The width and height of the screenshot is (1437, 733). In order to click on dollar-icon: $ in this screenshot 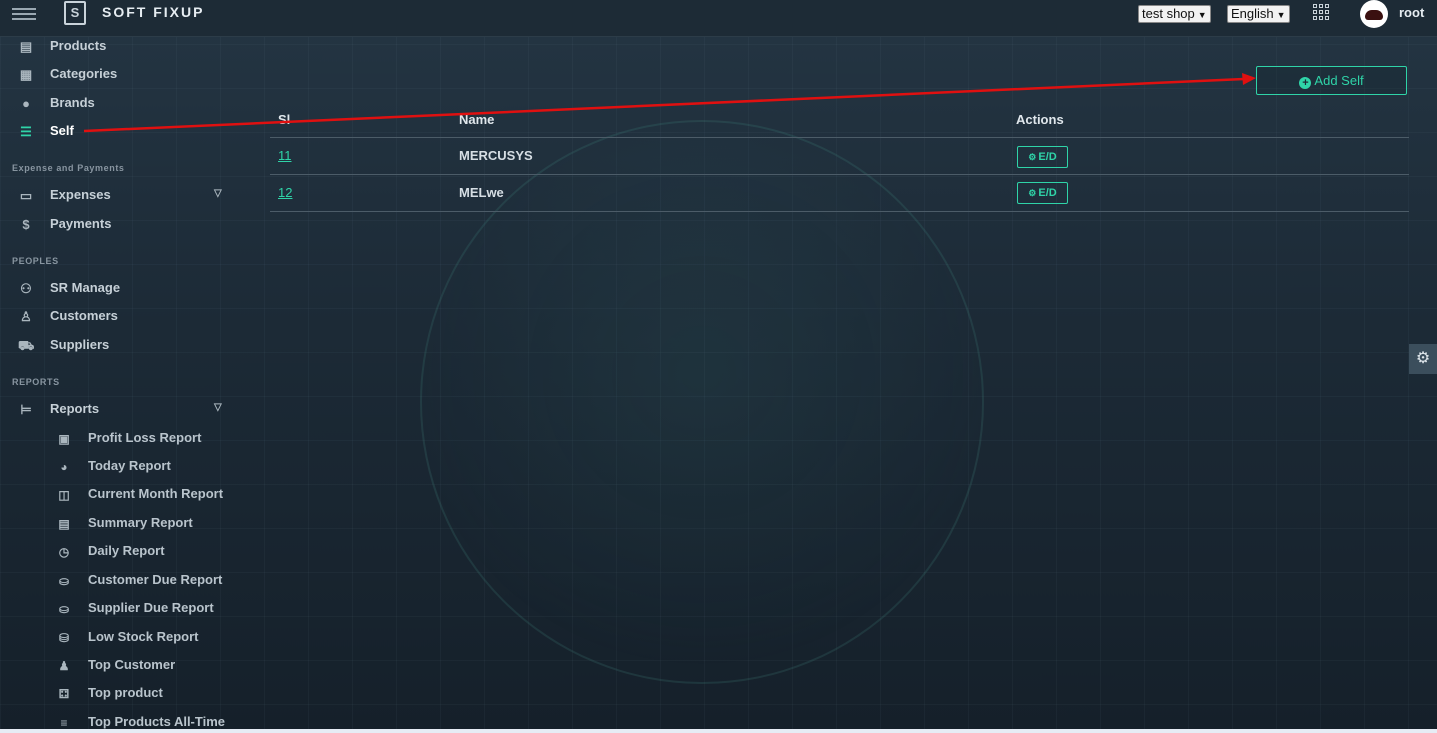, I will do `click(26, 224)`.